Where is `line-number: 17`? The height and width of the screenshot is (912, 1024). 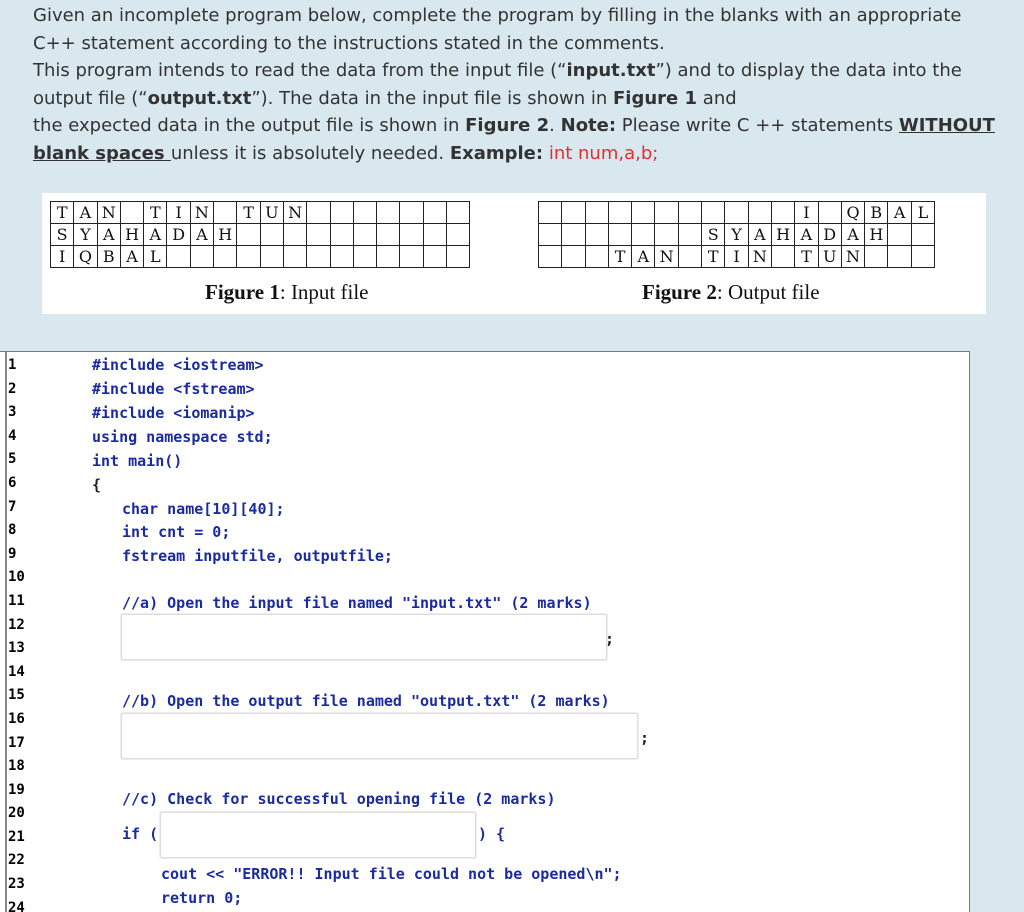 line-number: 17 is located at coordinates (16, 742).